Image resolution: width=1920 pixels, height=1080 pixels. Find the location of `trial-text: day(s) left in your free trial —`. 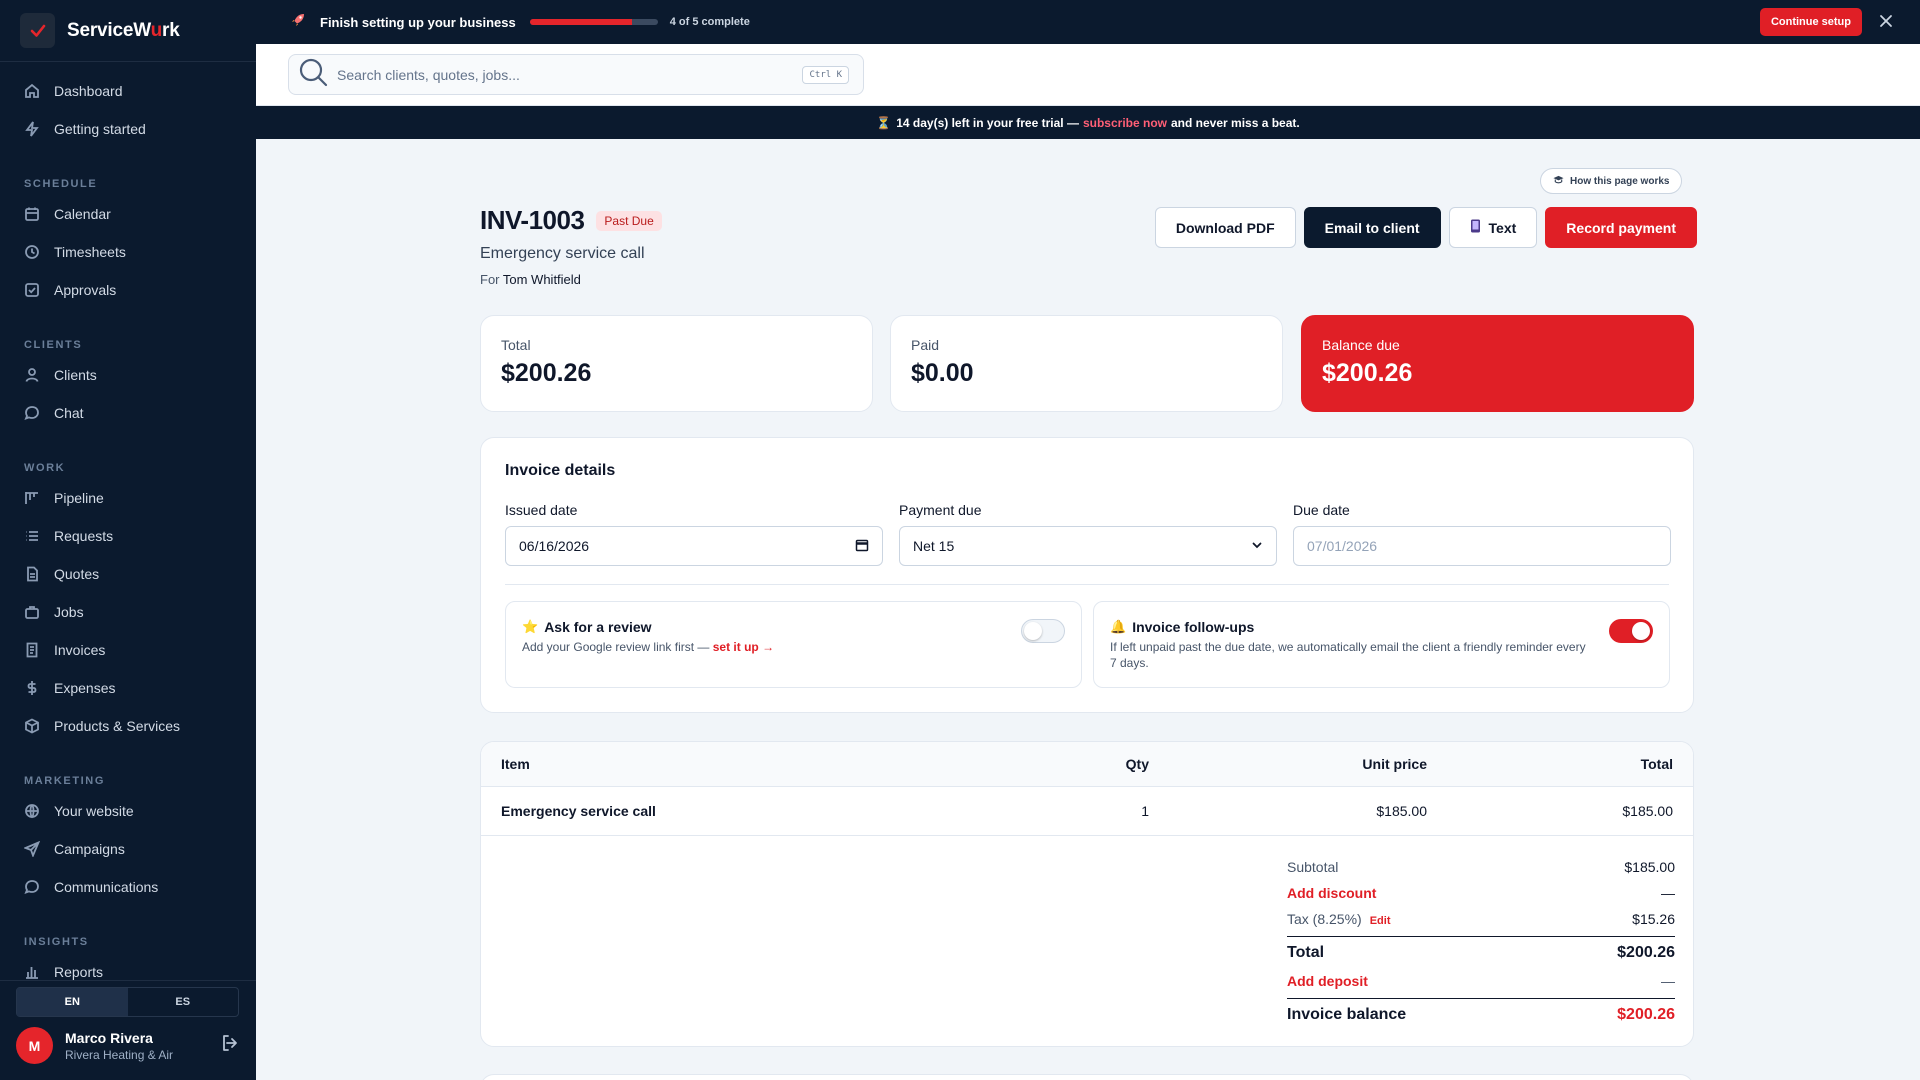

trial-text: day(s) left in your free trial — is located at coordinates (995, 122).